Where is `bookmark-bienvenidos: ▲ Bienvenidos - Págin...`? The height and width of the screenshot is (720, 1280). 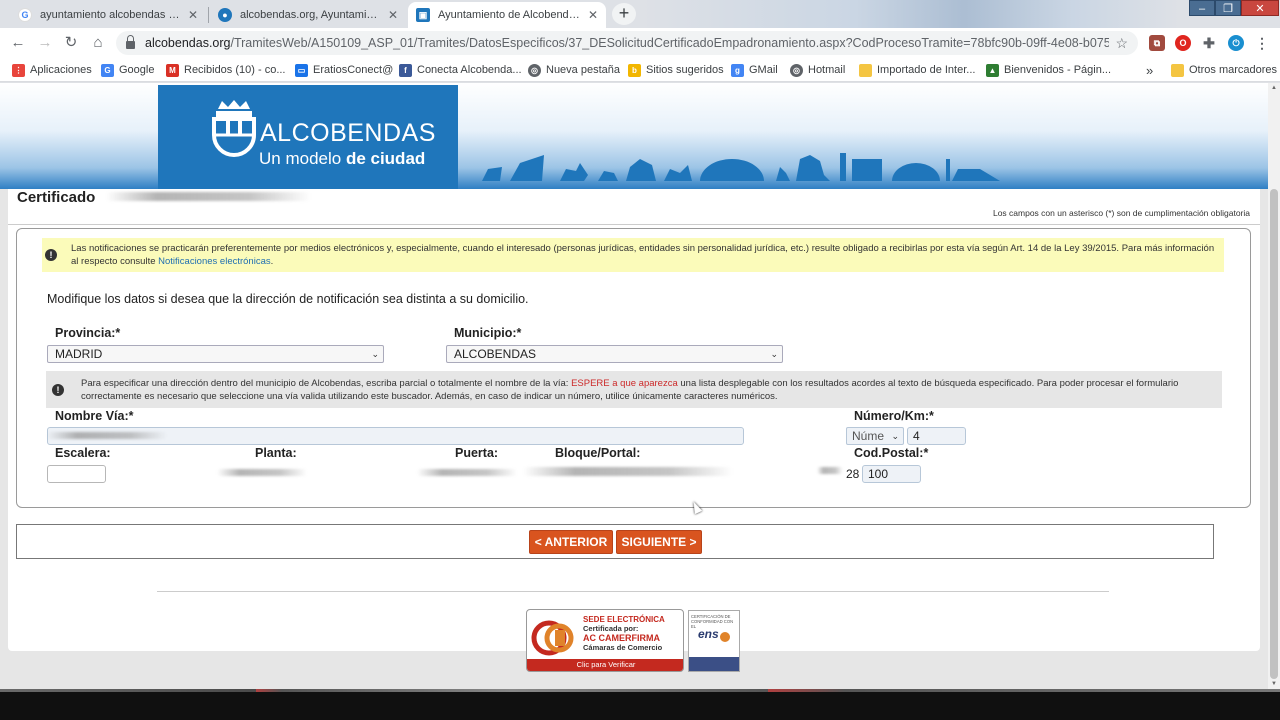
bookmark-bienvenidos: ▲ Bienvenidos - Págin... is located at coordinates (1048, 70).